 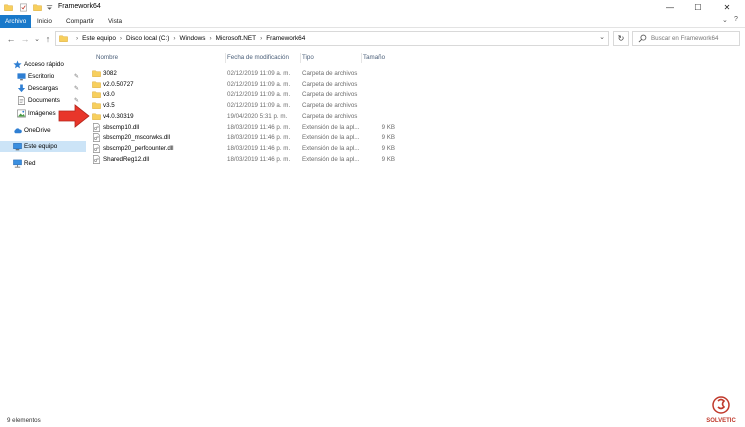 What do you see at coordinates (372, 420) in the screenshot?
I see `status-bar: 9 elementos` at bounding box center [372, 420].